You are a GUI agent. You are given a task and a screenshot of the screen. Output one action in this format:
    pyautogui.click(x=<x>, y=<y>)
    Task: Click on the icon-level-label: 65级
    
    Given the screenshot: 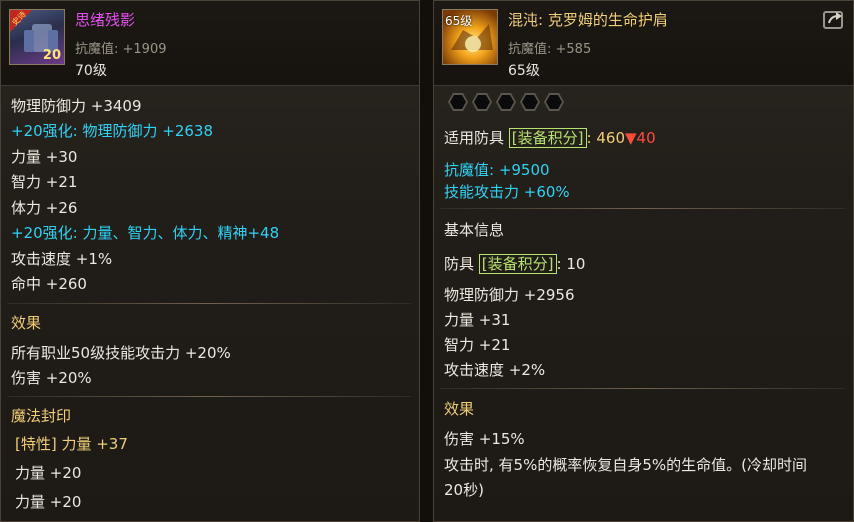 What is the action you would take?
    pyautogui.click(x=459, y=21)
    